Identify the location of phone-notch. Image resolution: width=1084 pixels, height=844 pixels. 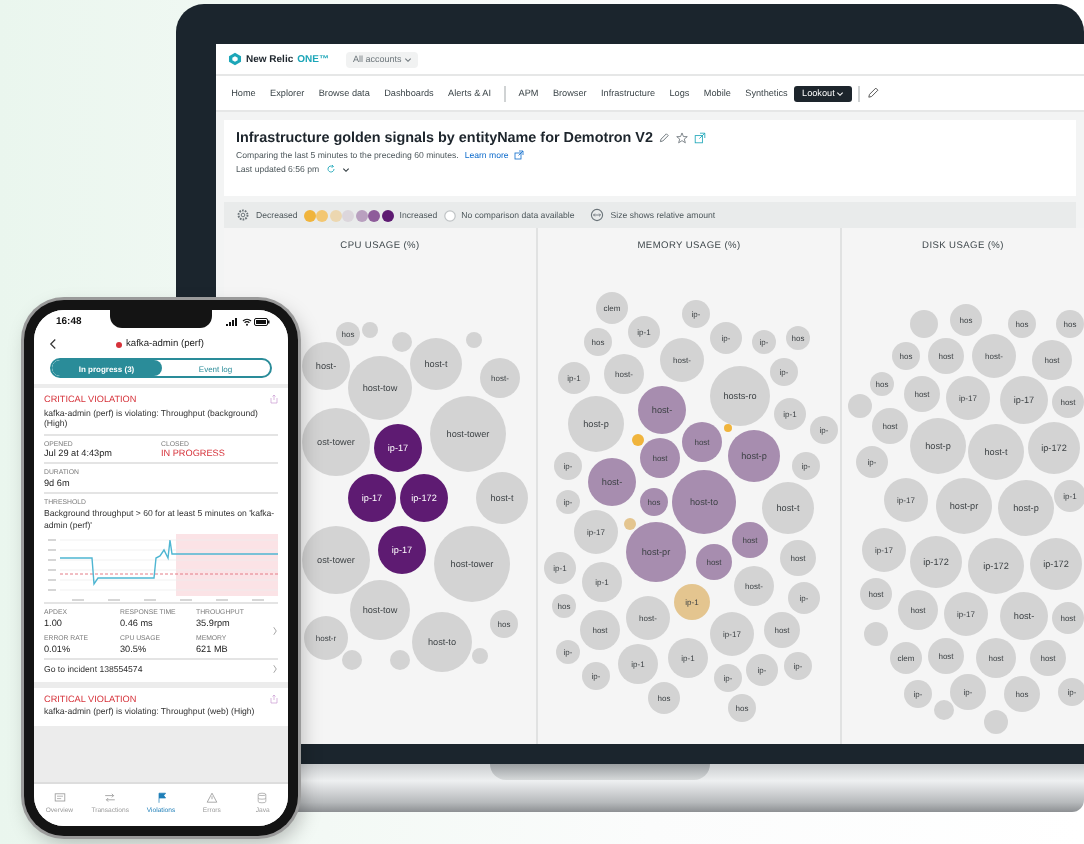
(161, 319).